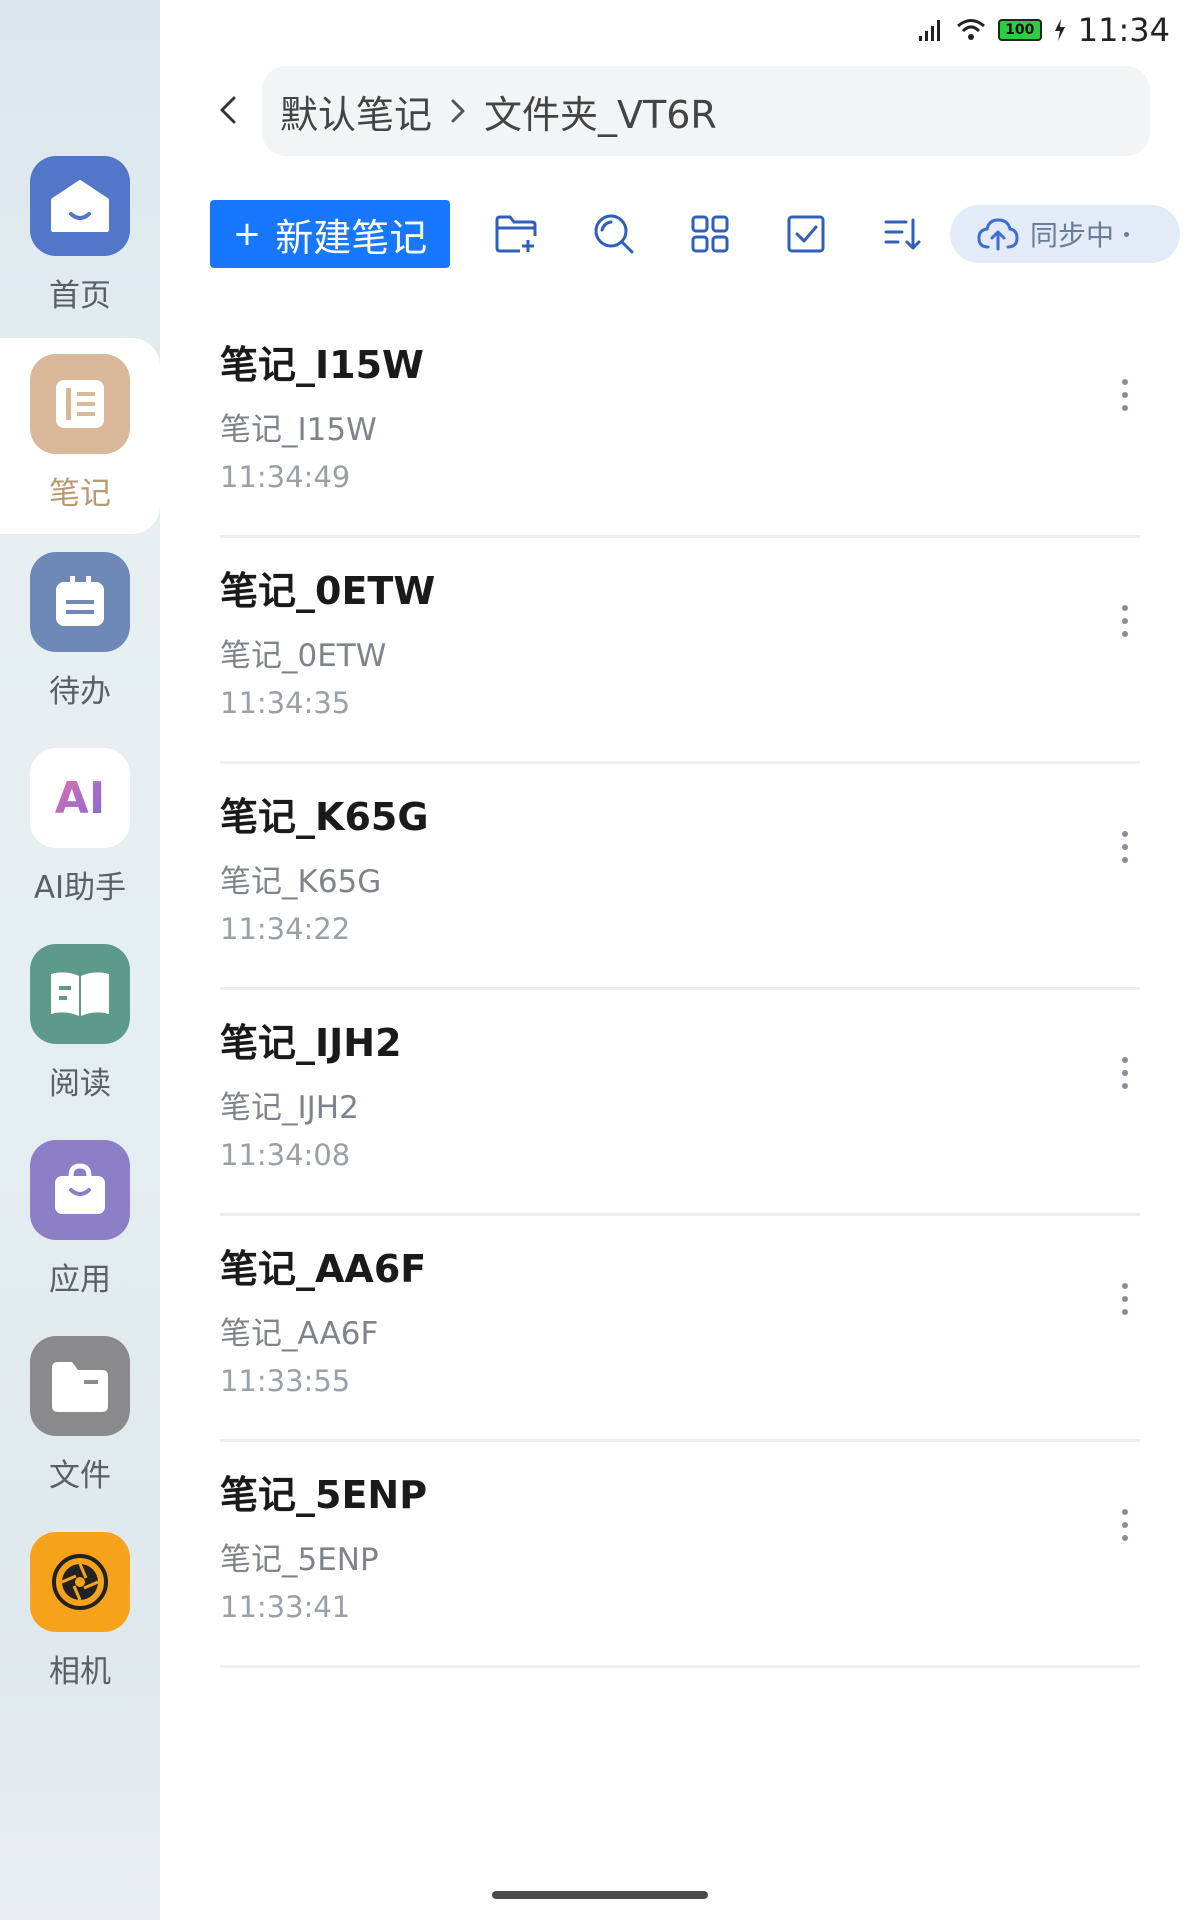  I want to click on bag-icon, so click(80, 1190).